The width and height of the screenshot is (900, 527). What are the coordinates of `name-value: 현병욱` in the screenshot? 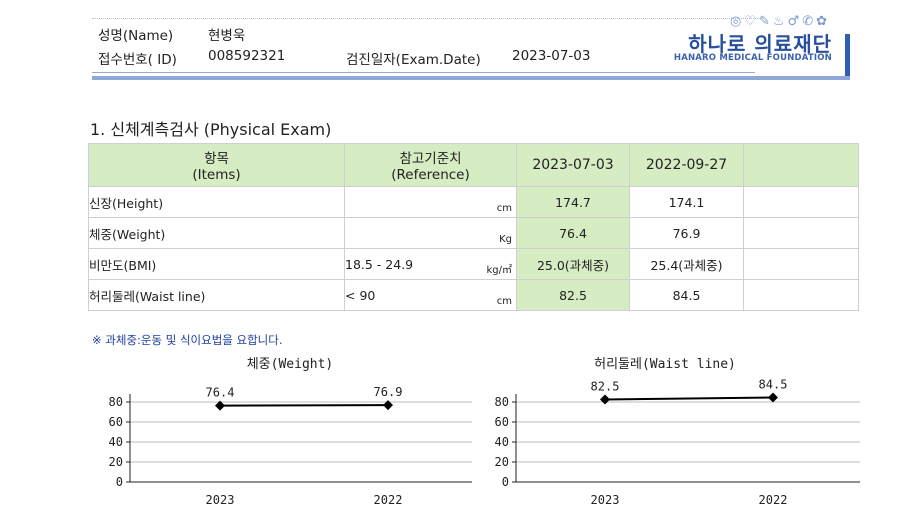 It's located at (227, 36).